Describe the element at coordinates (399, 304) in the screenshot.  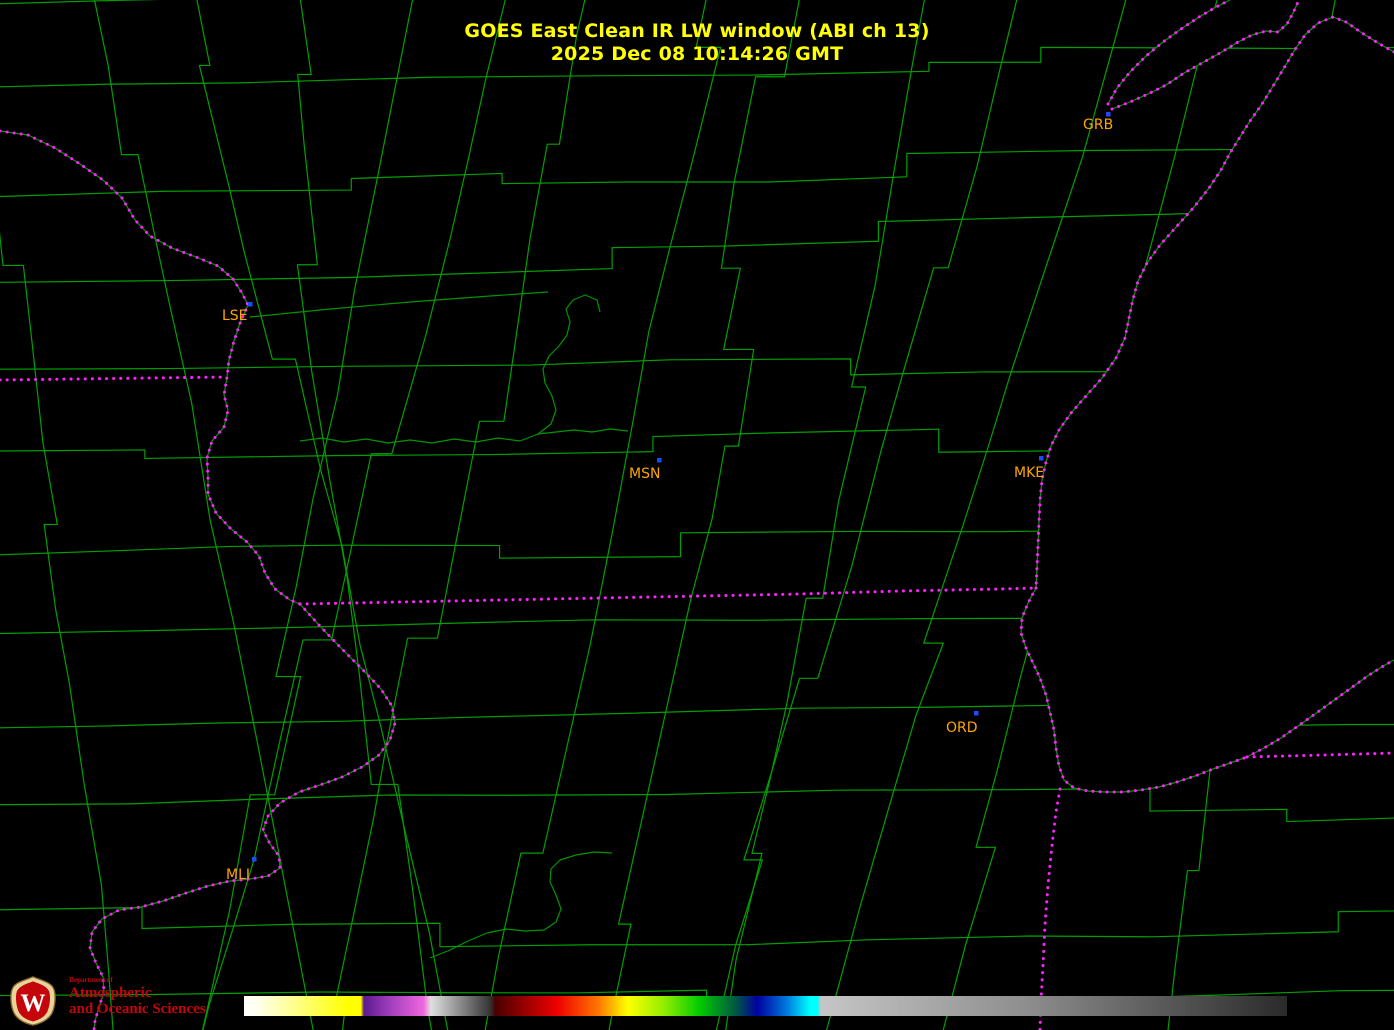
I see `lacrosse-county-line` at that location.